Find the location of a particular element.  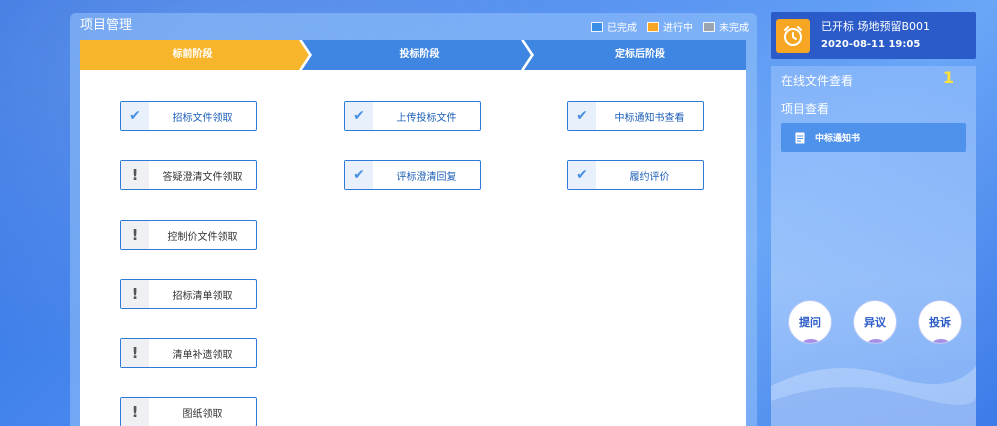

task-bid-list-retrieval: ! 招标清单领取 is located at coordinates (188, 294).